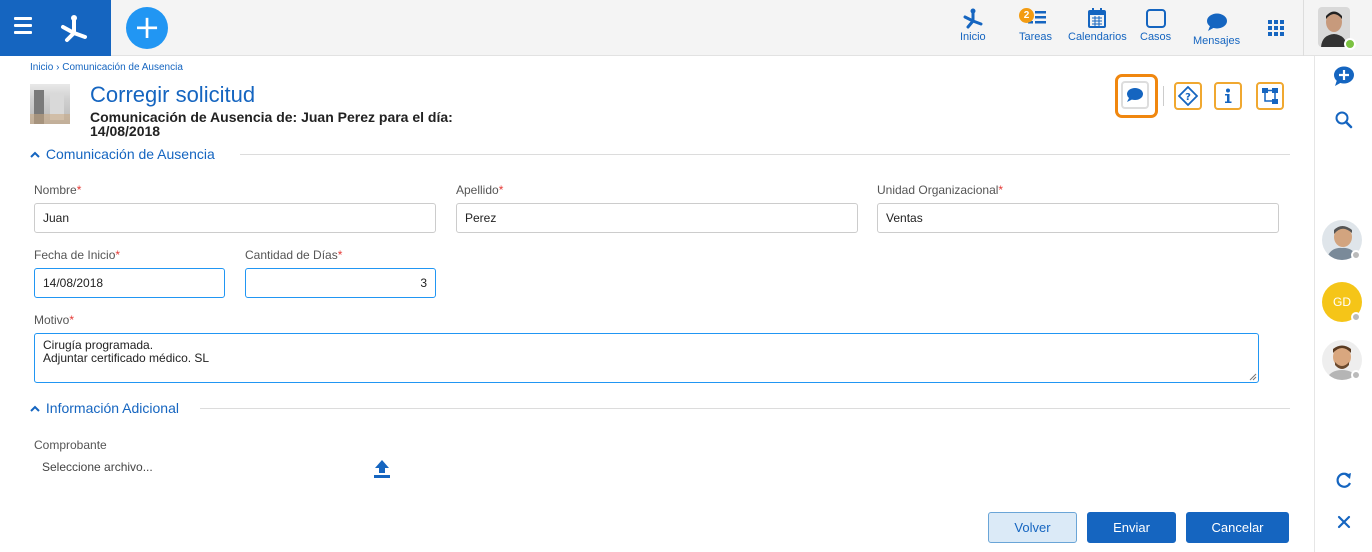 The image size is (1372, 552). I want to click on nav-mensajes-label: Mensajes, so click(1217, 41).